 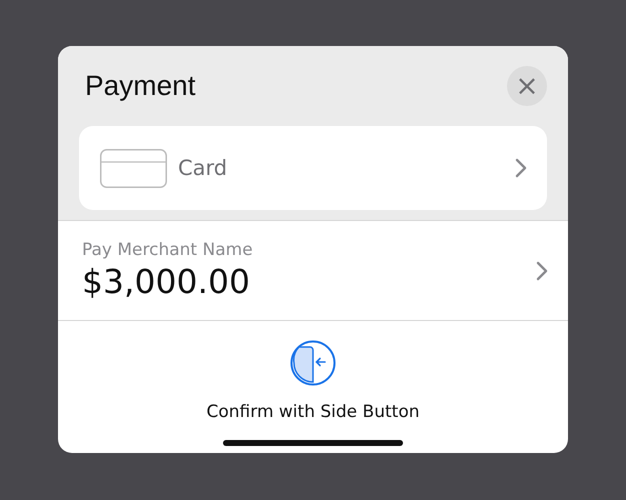 I want to click on close-button: ×, so click(x=527, y=86).